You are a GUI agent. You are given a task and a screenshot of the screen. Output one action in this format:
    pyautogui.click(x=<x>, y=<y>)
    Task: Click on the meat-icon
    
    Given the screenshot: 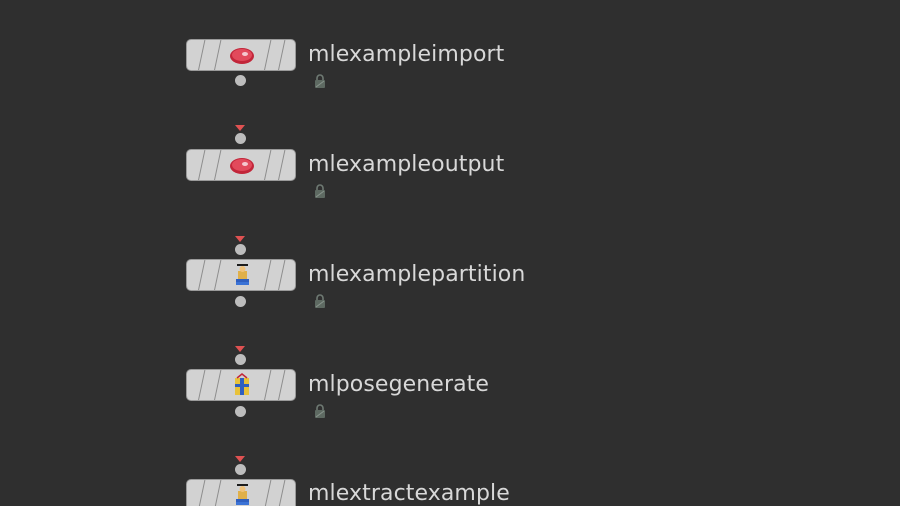 What is the action you would take?
    pyautogui.click(x=242, y=166)
    